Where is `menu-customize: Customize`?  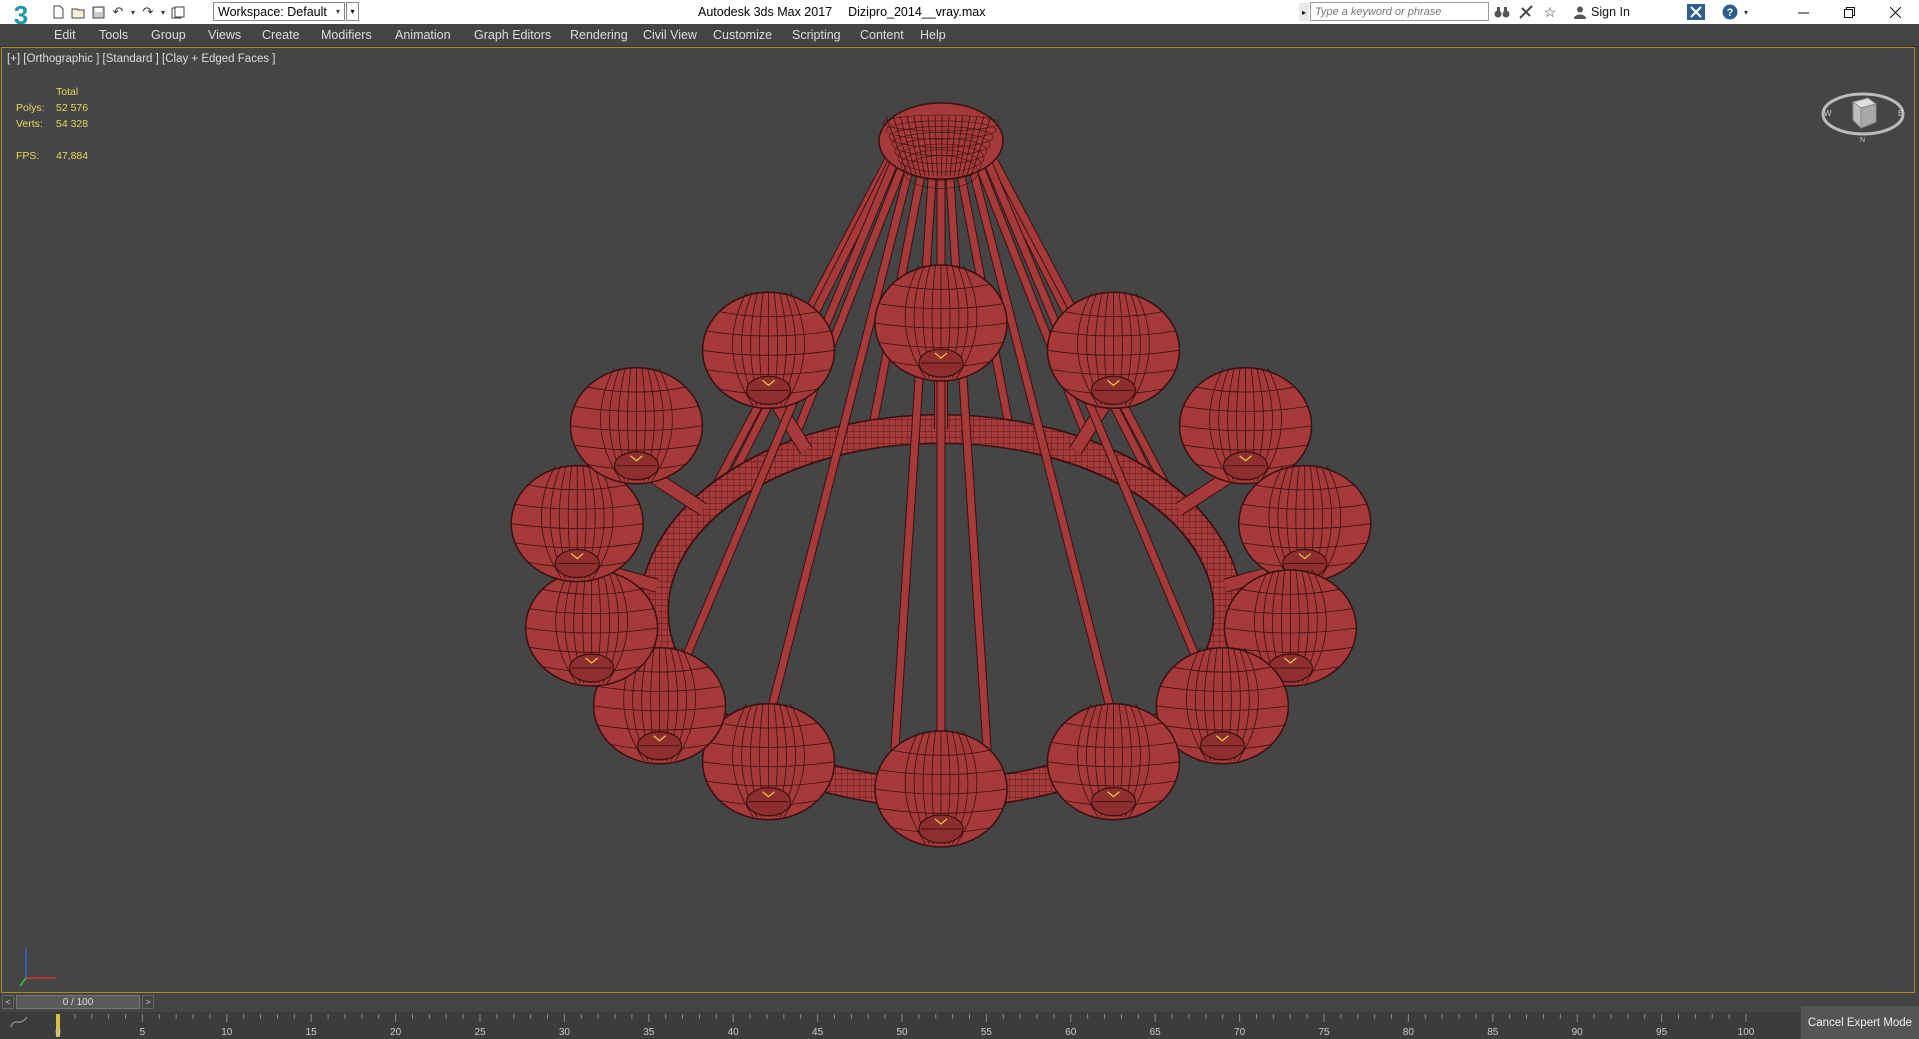 menu-customize: Customize is located at coordinates (742, 35).